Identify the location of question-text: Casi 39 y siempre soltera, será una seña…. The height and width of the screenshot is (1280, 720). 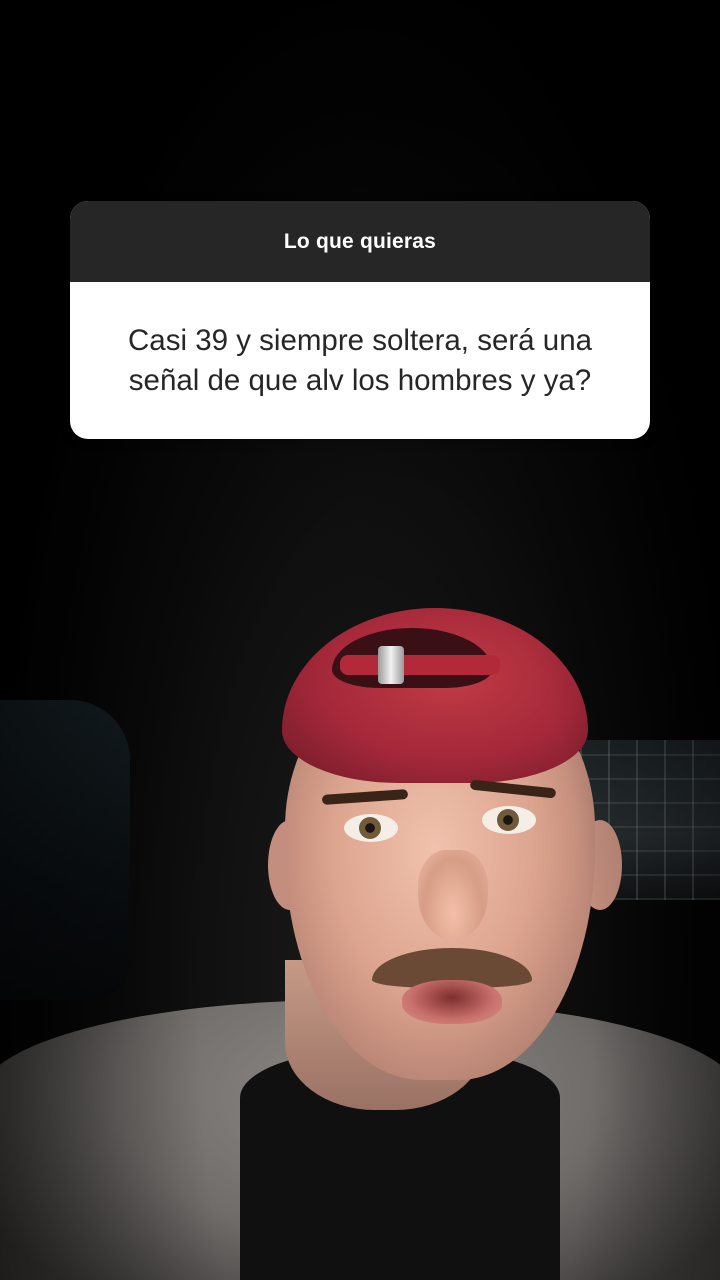
(360, 360).